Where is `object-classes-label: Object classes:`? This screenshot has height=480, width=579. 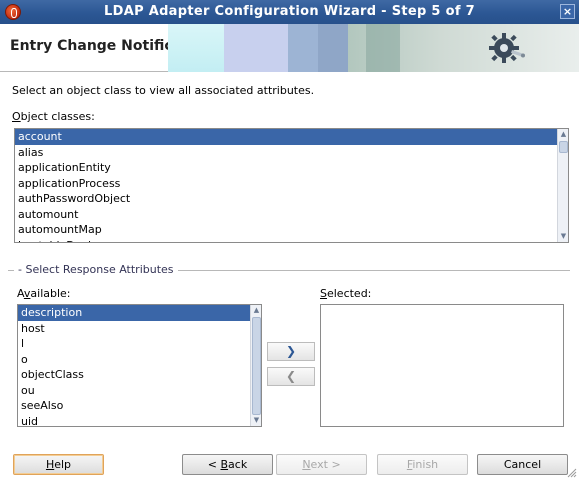
object-classes-label: Object classes: is located at coordinates (53, 116).